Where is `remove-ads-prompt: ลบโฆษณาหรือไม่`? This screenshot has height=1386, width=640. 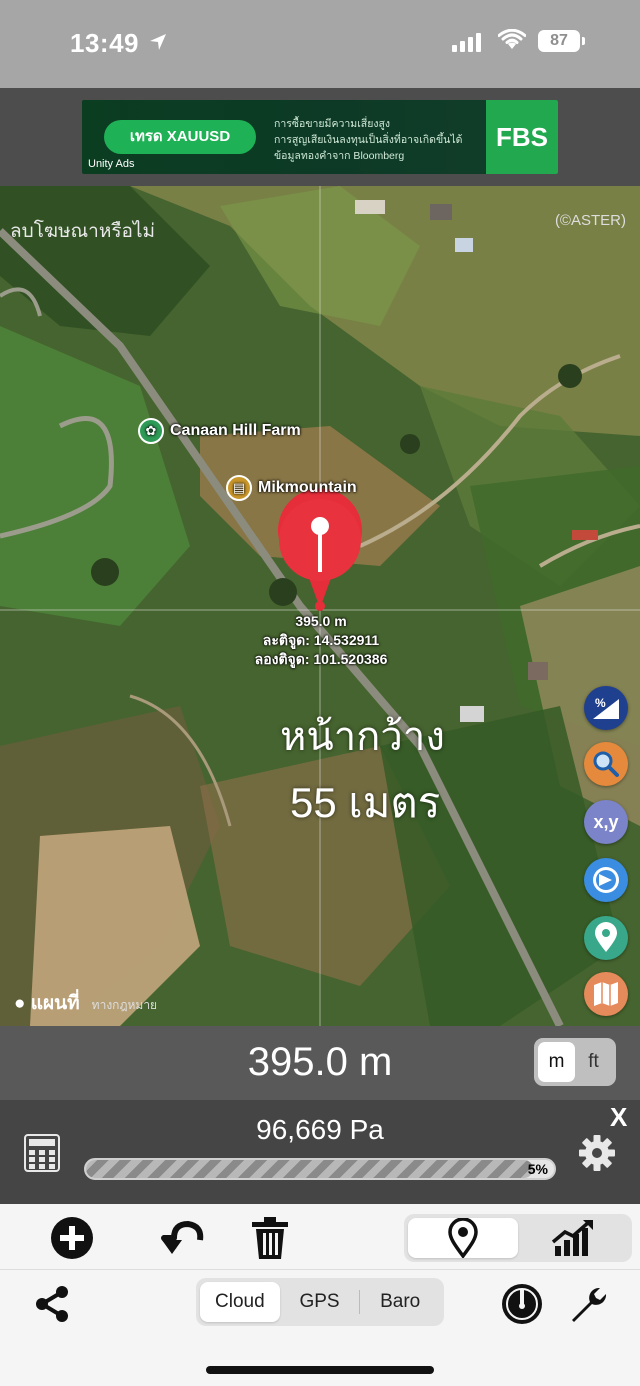
remove-ads-prompt: ลบโฆษณาหรือไม่ is located at coordinates (82, 231).